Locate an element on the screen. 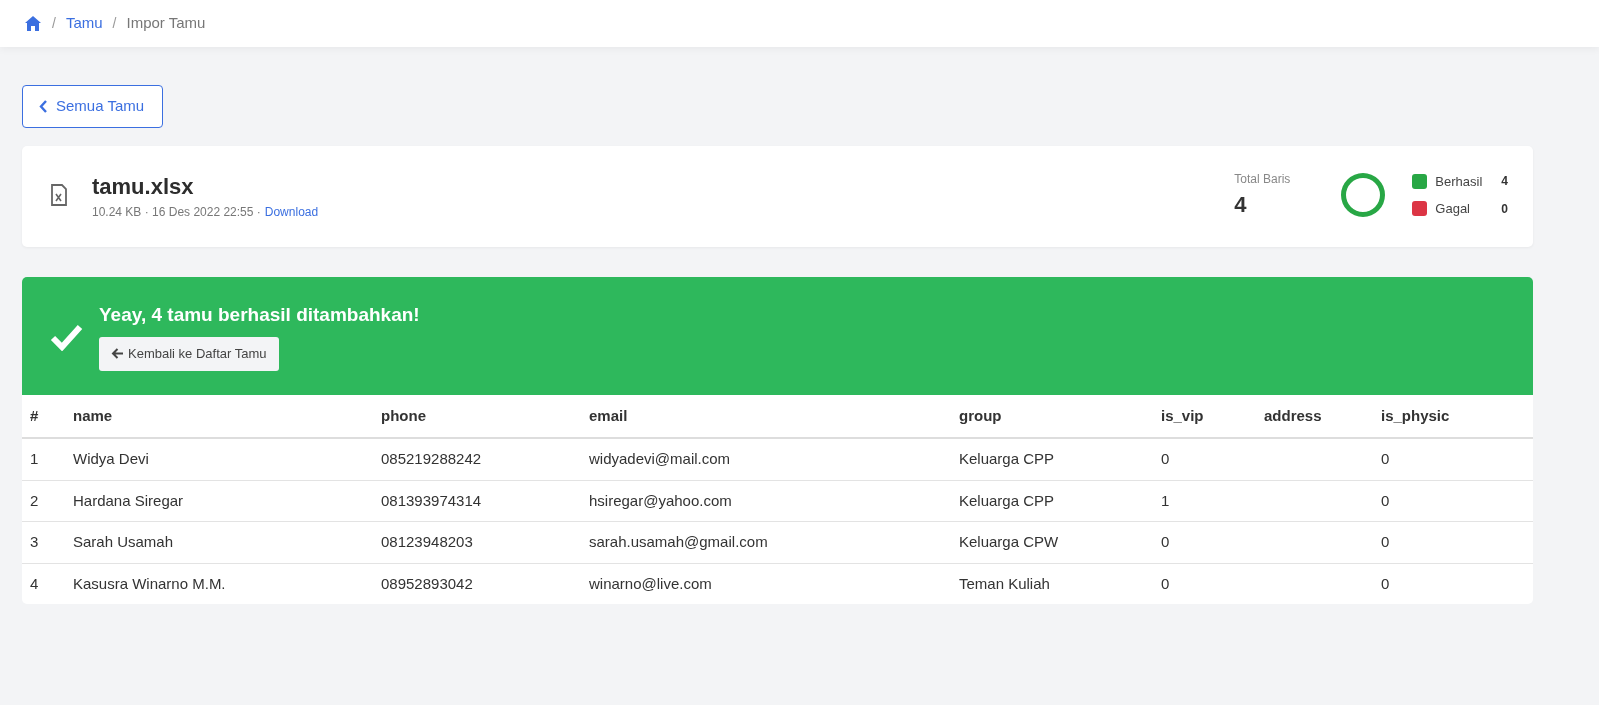 Image resolution: width=1599 pixels, height=705 pixels. success-message: Yeay, 4 tamu berhasil ditambahkan! is located at coordinates (259, 314).